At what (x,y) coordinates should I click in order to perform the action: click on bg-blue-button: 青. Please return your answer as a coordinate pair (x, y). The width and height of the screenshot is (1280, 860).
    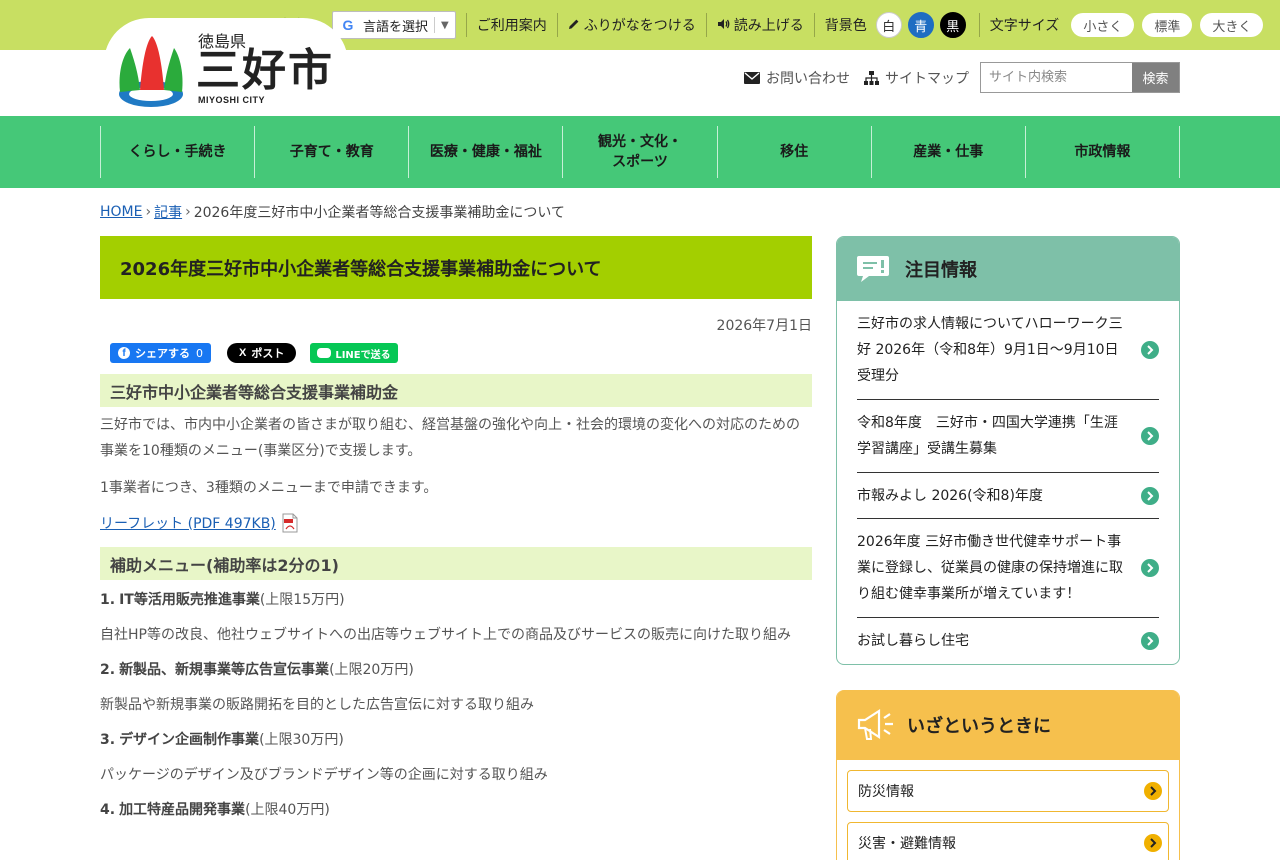
    Looking at the image, I should click on (920, 25).